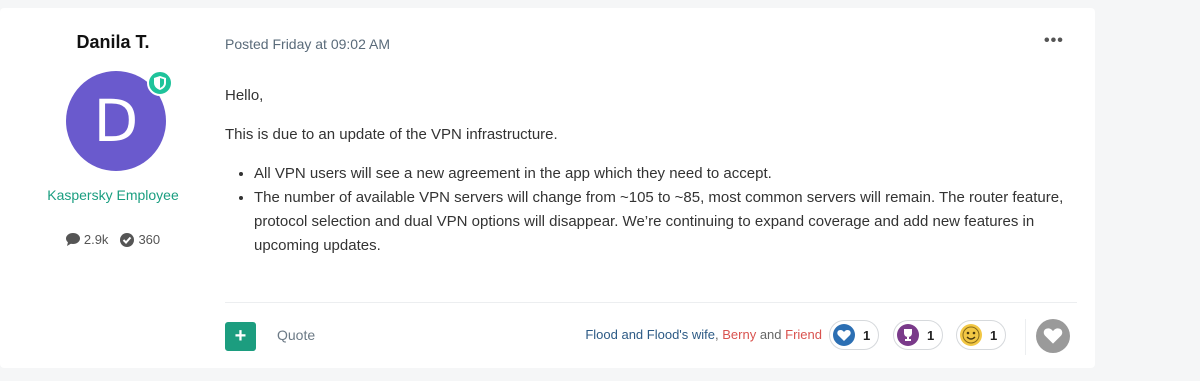 The width and height of the screenshot is (1200, 381). I want to click on ellipsis-icon: •••, so click(1054, 41).